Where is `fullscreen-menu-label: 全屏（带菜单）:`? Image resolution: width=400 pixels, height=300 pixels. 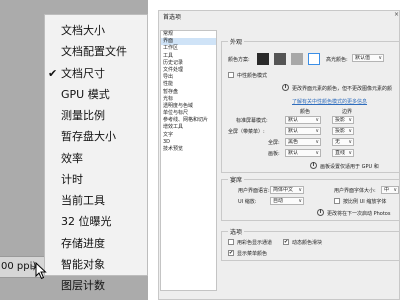
fullscreen-menu-label: 全屏（带菜单）: is located at coordinates (246, 132).